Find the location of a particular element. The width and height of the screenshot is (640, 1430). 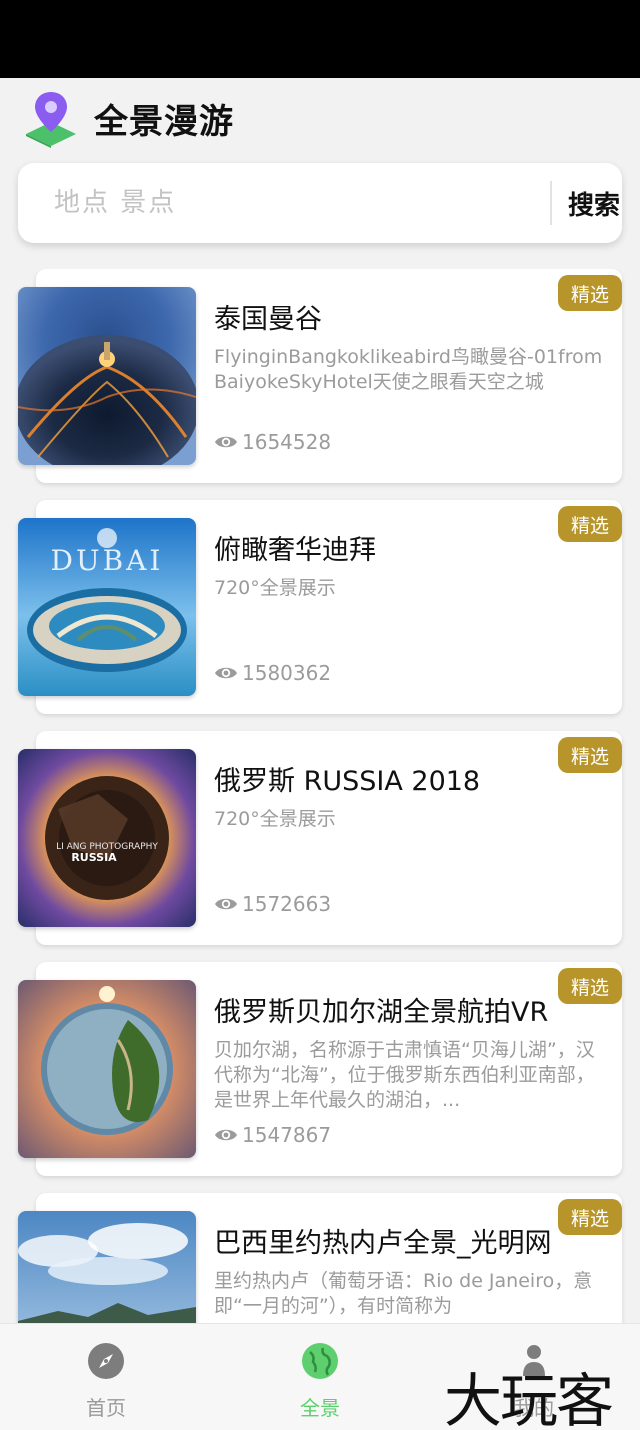

image-caption: RUSSIA is located at coordinates (94, 857).